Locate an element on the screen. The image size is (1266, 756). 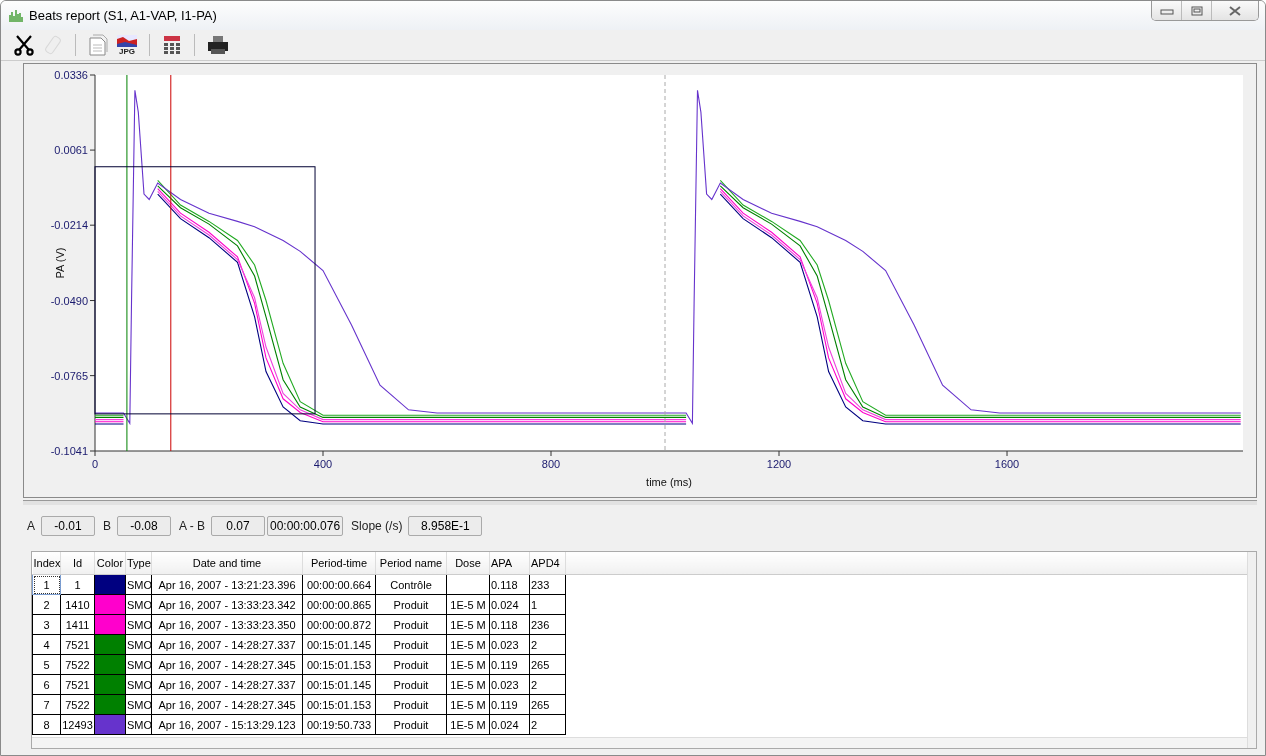
column-header: APA is located at coordinates (509, 563).